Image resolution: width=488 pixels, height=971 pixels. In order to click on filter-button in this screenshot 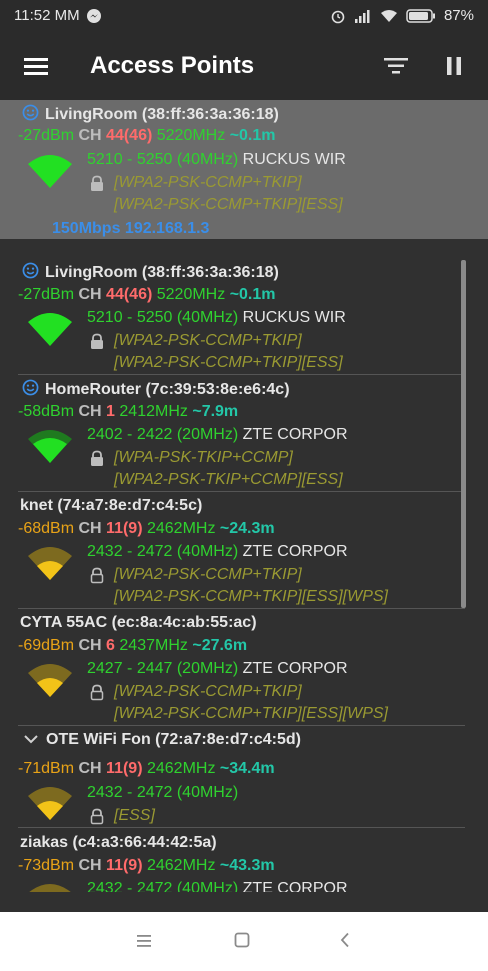, I will do `click(396, 66)`.